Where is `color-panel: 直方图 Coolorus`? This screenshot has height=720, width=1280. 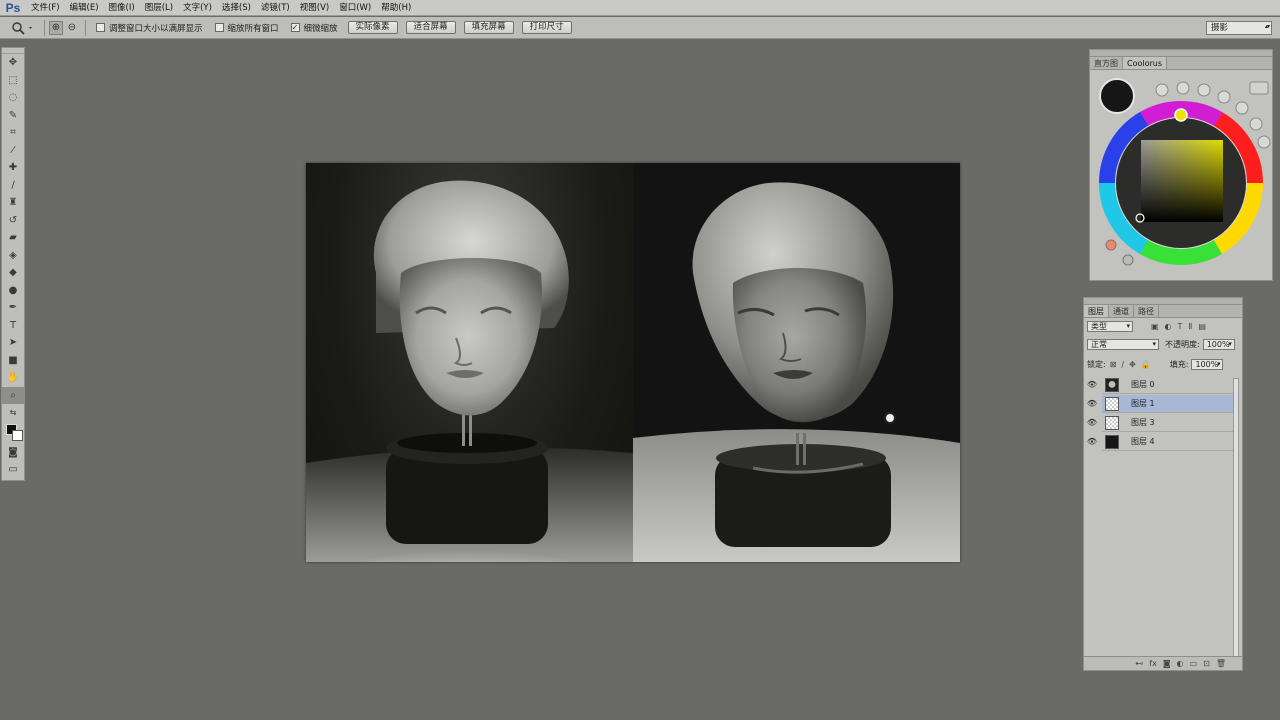
color-panel: 直方图 Coolorus is located at coordinates (1181, 165).